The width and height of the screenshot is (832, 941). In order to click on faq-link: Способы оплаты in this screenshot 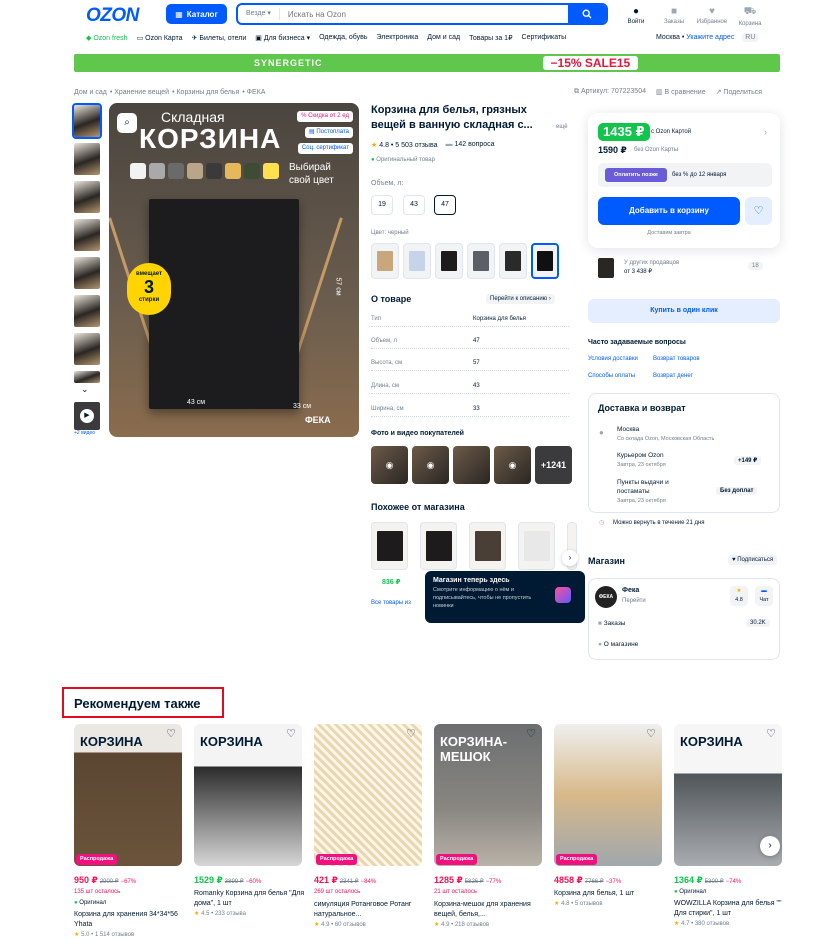, I will do `click(611, 376)`.